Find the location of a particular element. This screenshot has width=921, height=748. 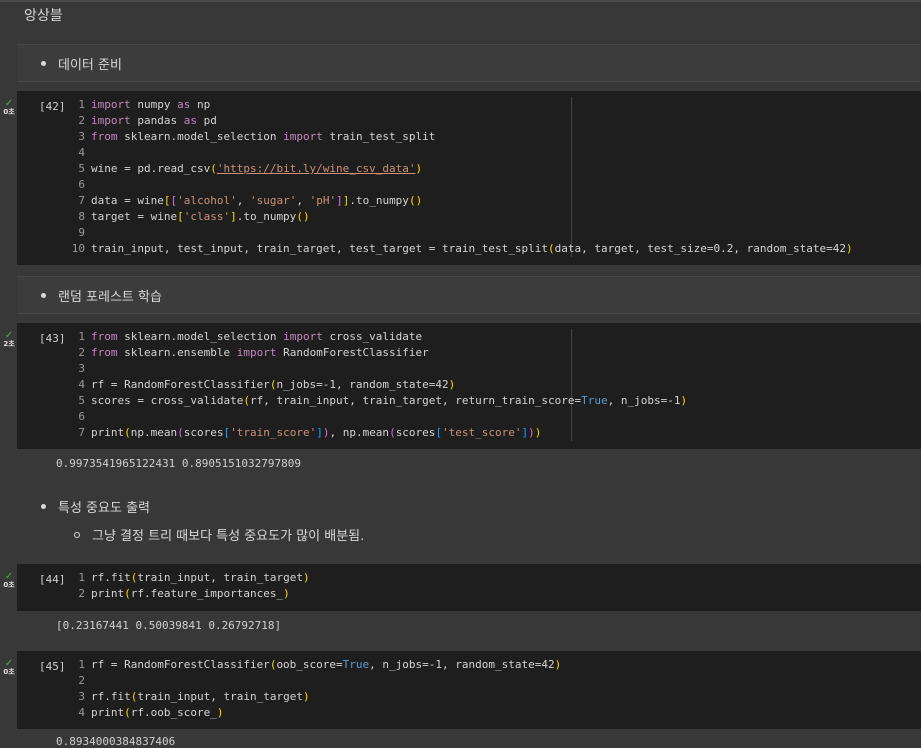

code-token: True is located at coordinates (356, 664).